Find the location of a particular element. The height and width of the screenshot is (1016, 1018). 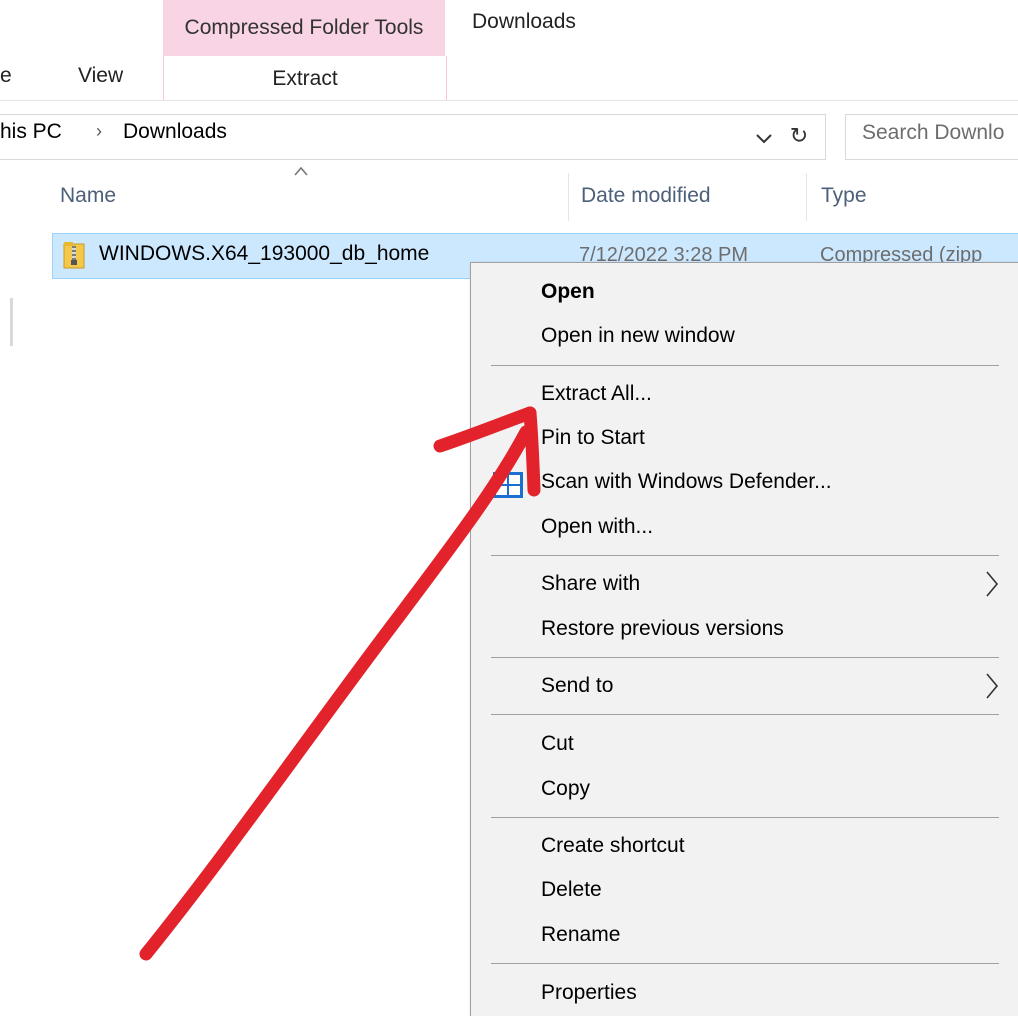

menu-item-create-shortcut: Create shortcut is located at coordinates (613, 846).